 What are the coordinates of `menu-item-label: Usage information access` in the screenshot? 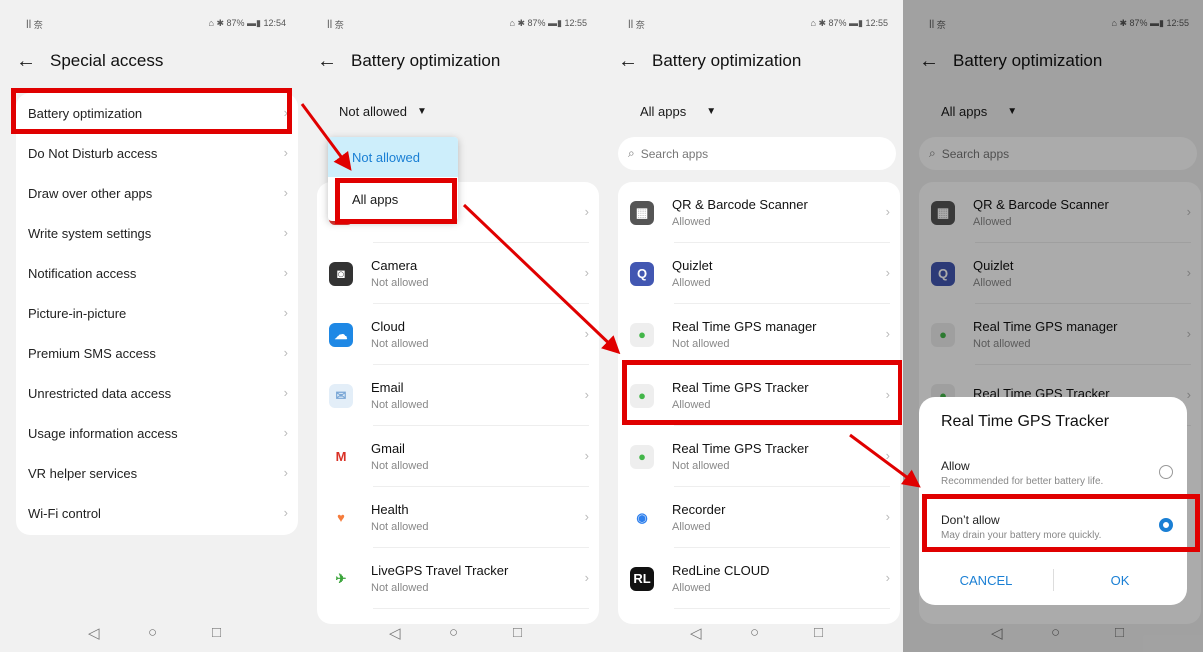 It's located at (103, 433).